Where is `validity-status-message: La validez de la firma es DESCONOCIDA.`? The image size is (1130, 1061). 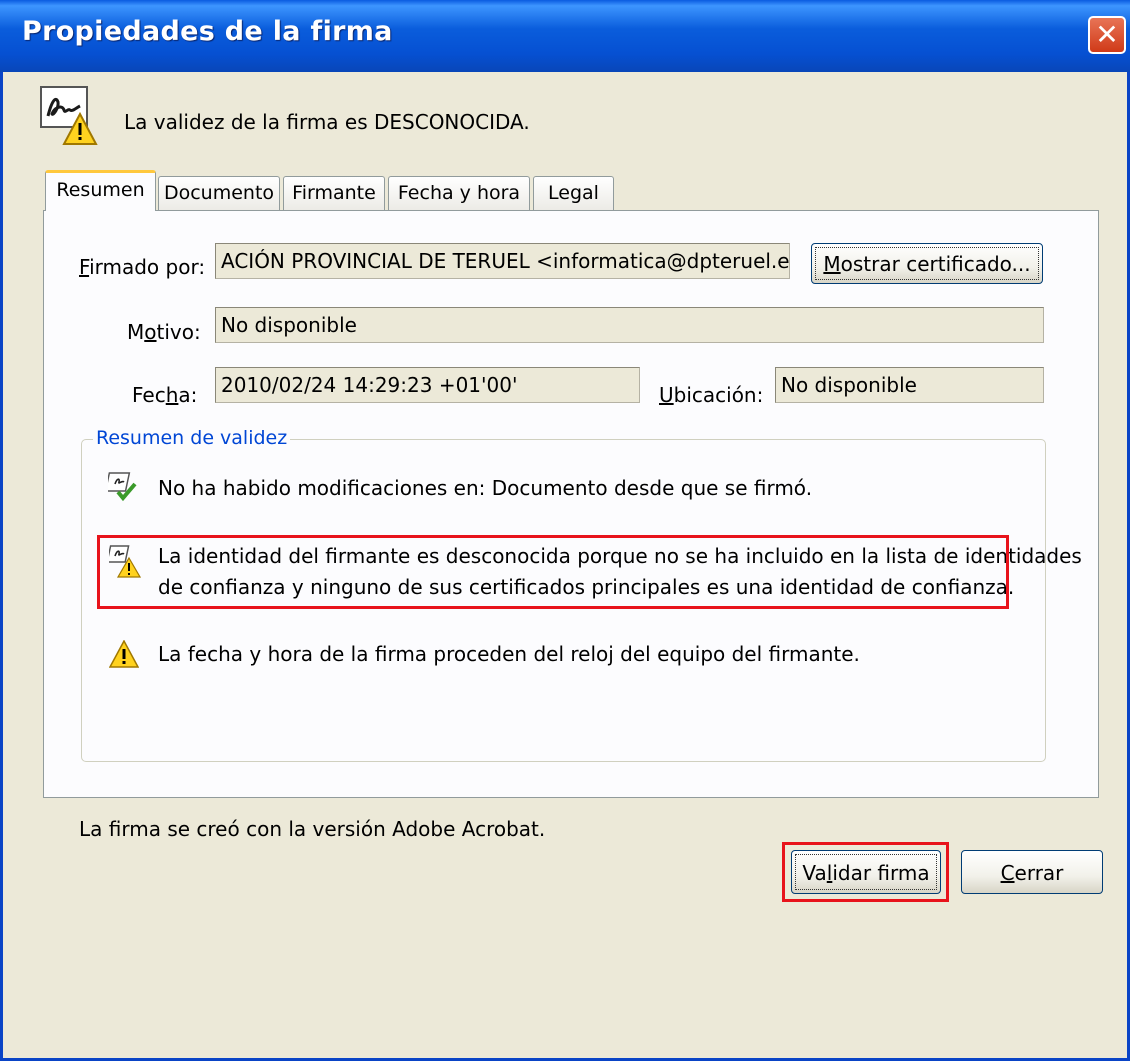 validity-status-message: La validez de la firma es DESCONOCIDA. is located at coordinates (327, 122).